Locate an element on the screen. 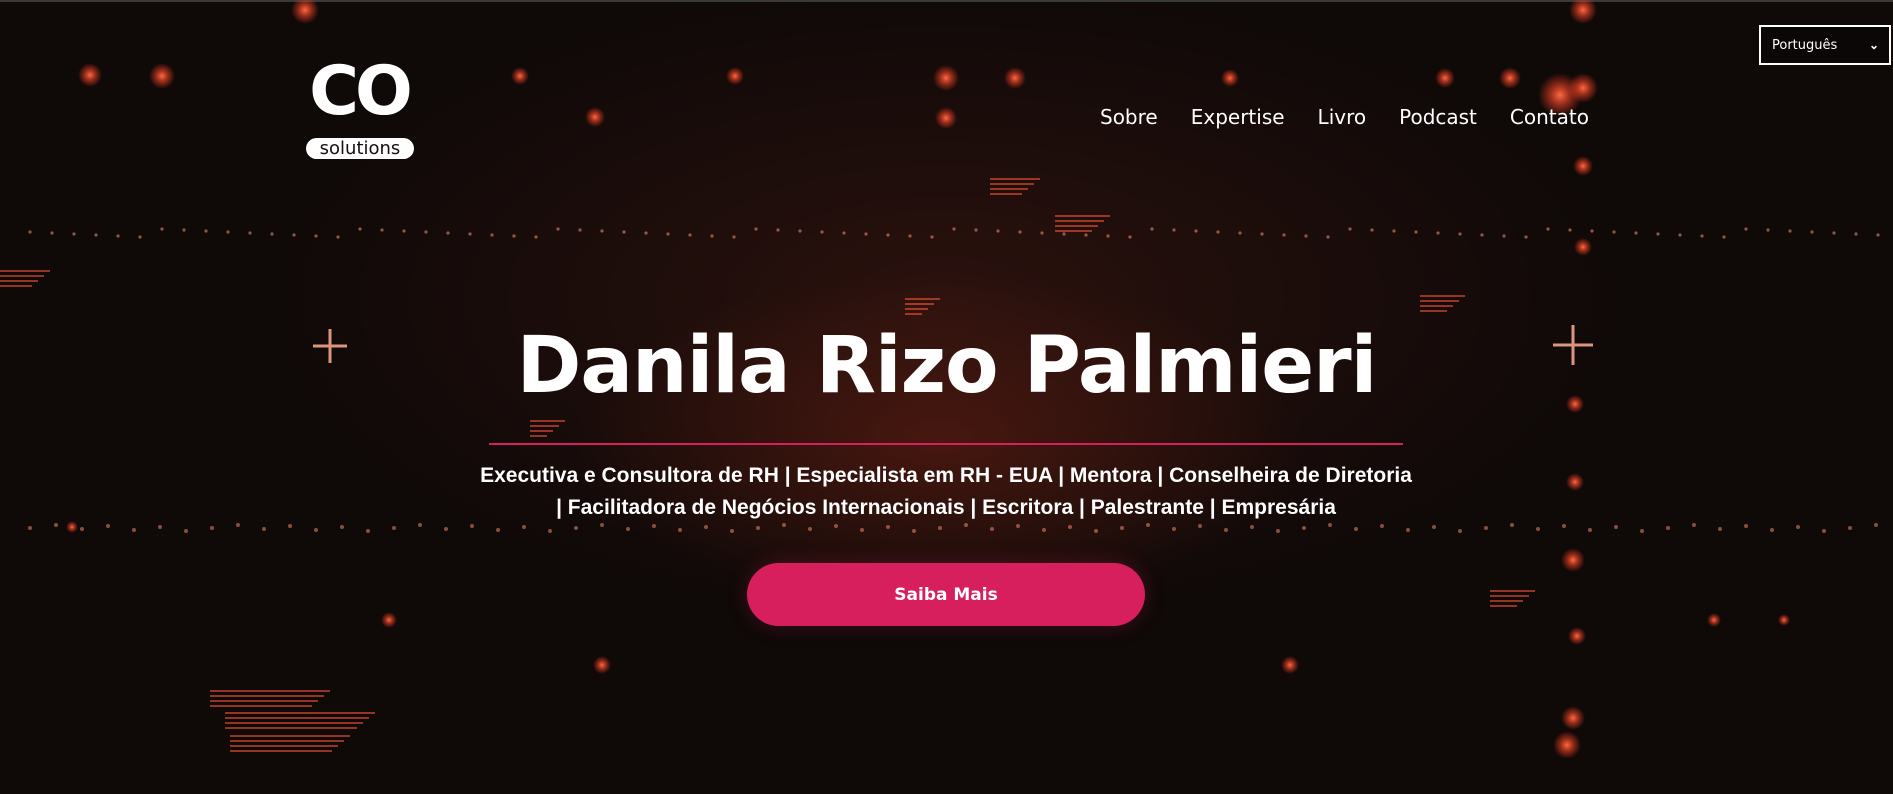  hero-title: Danila Rizo Palmieri is located at coordinates (947, 366).